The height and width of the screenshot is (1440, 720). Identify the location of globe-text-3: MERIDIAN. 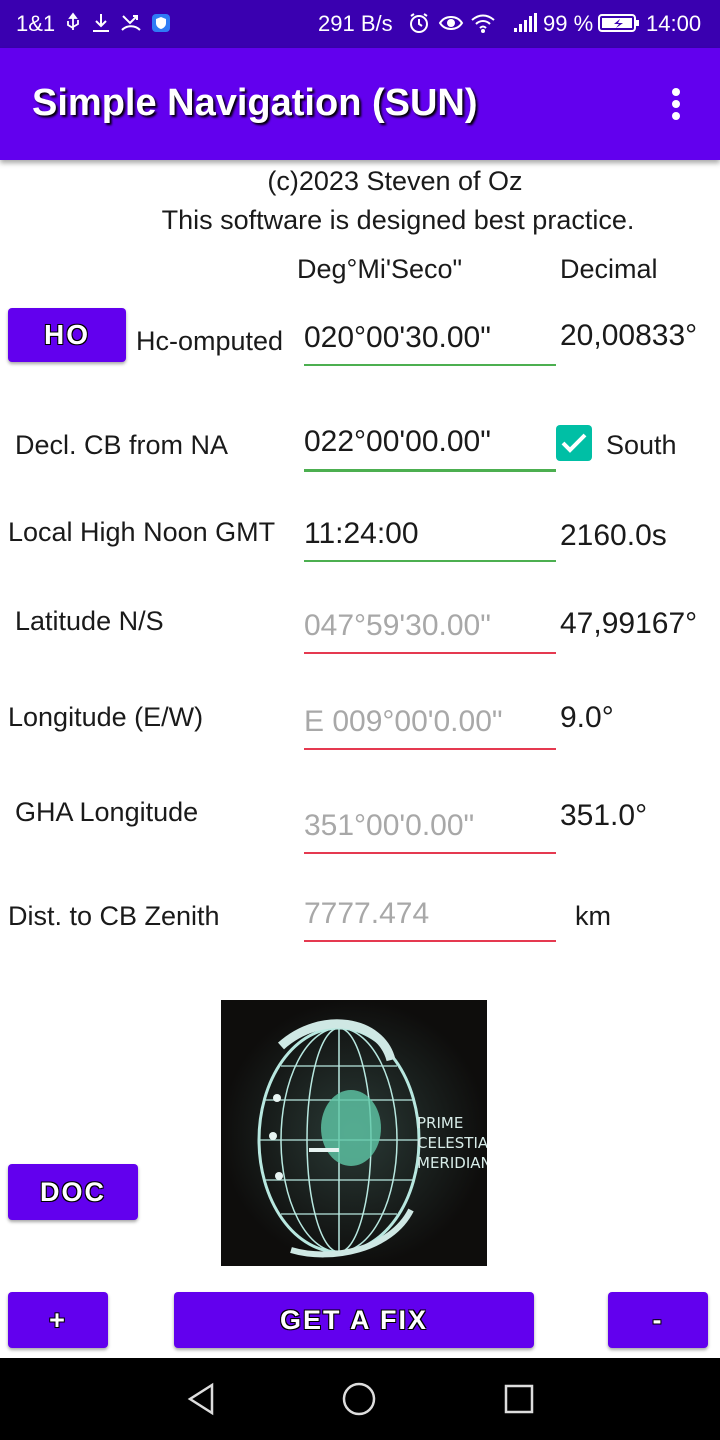
(452, 1163).